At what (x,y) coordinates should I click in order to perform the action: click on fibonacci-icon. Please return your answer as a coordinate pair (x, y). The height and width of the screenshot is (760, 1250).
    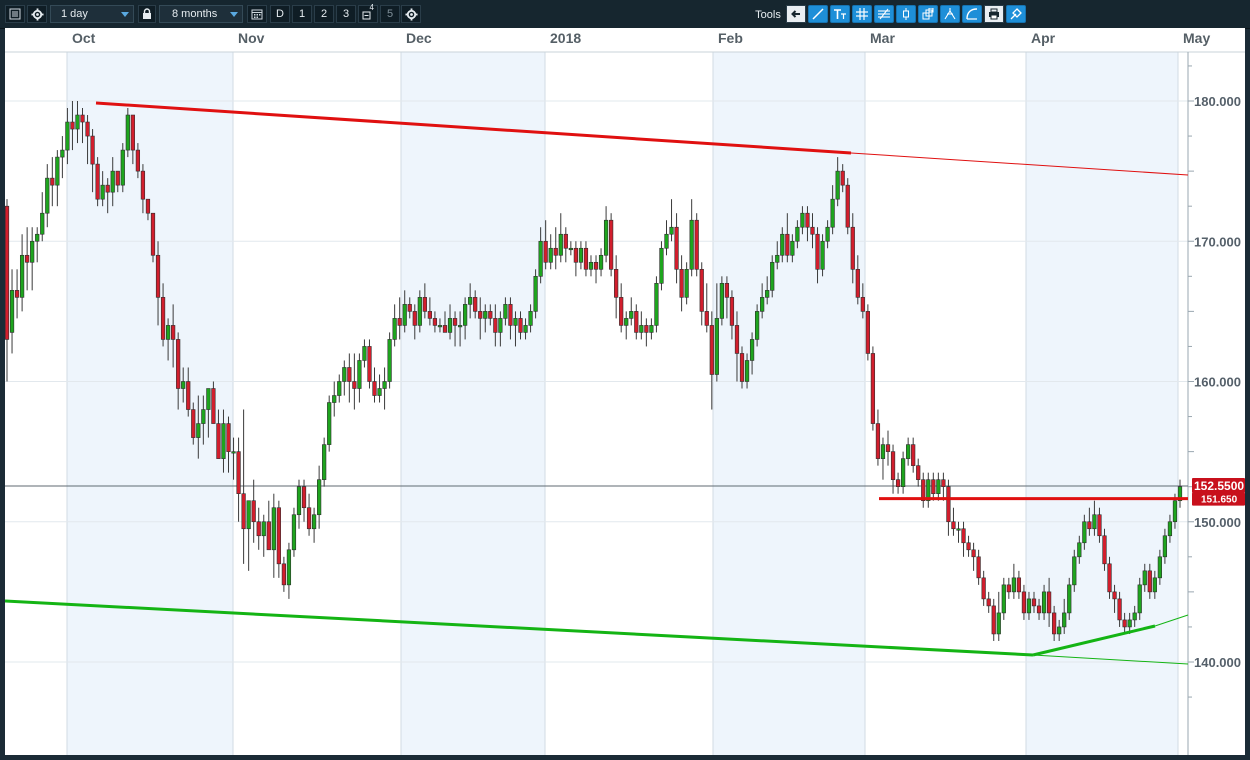
    Looking at the image, I should click on (884, 14).